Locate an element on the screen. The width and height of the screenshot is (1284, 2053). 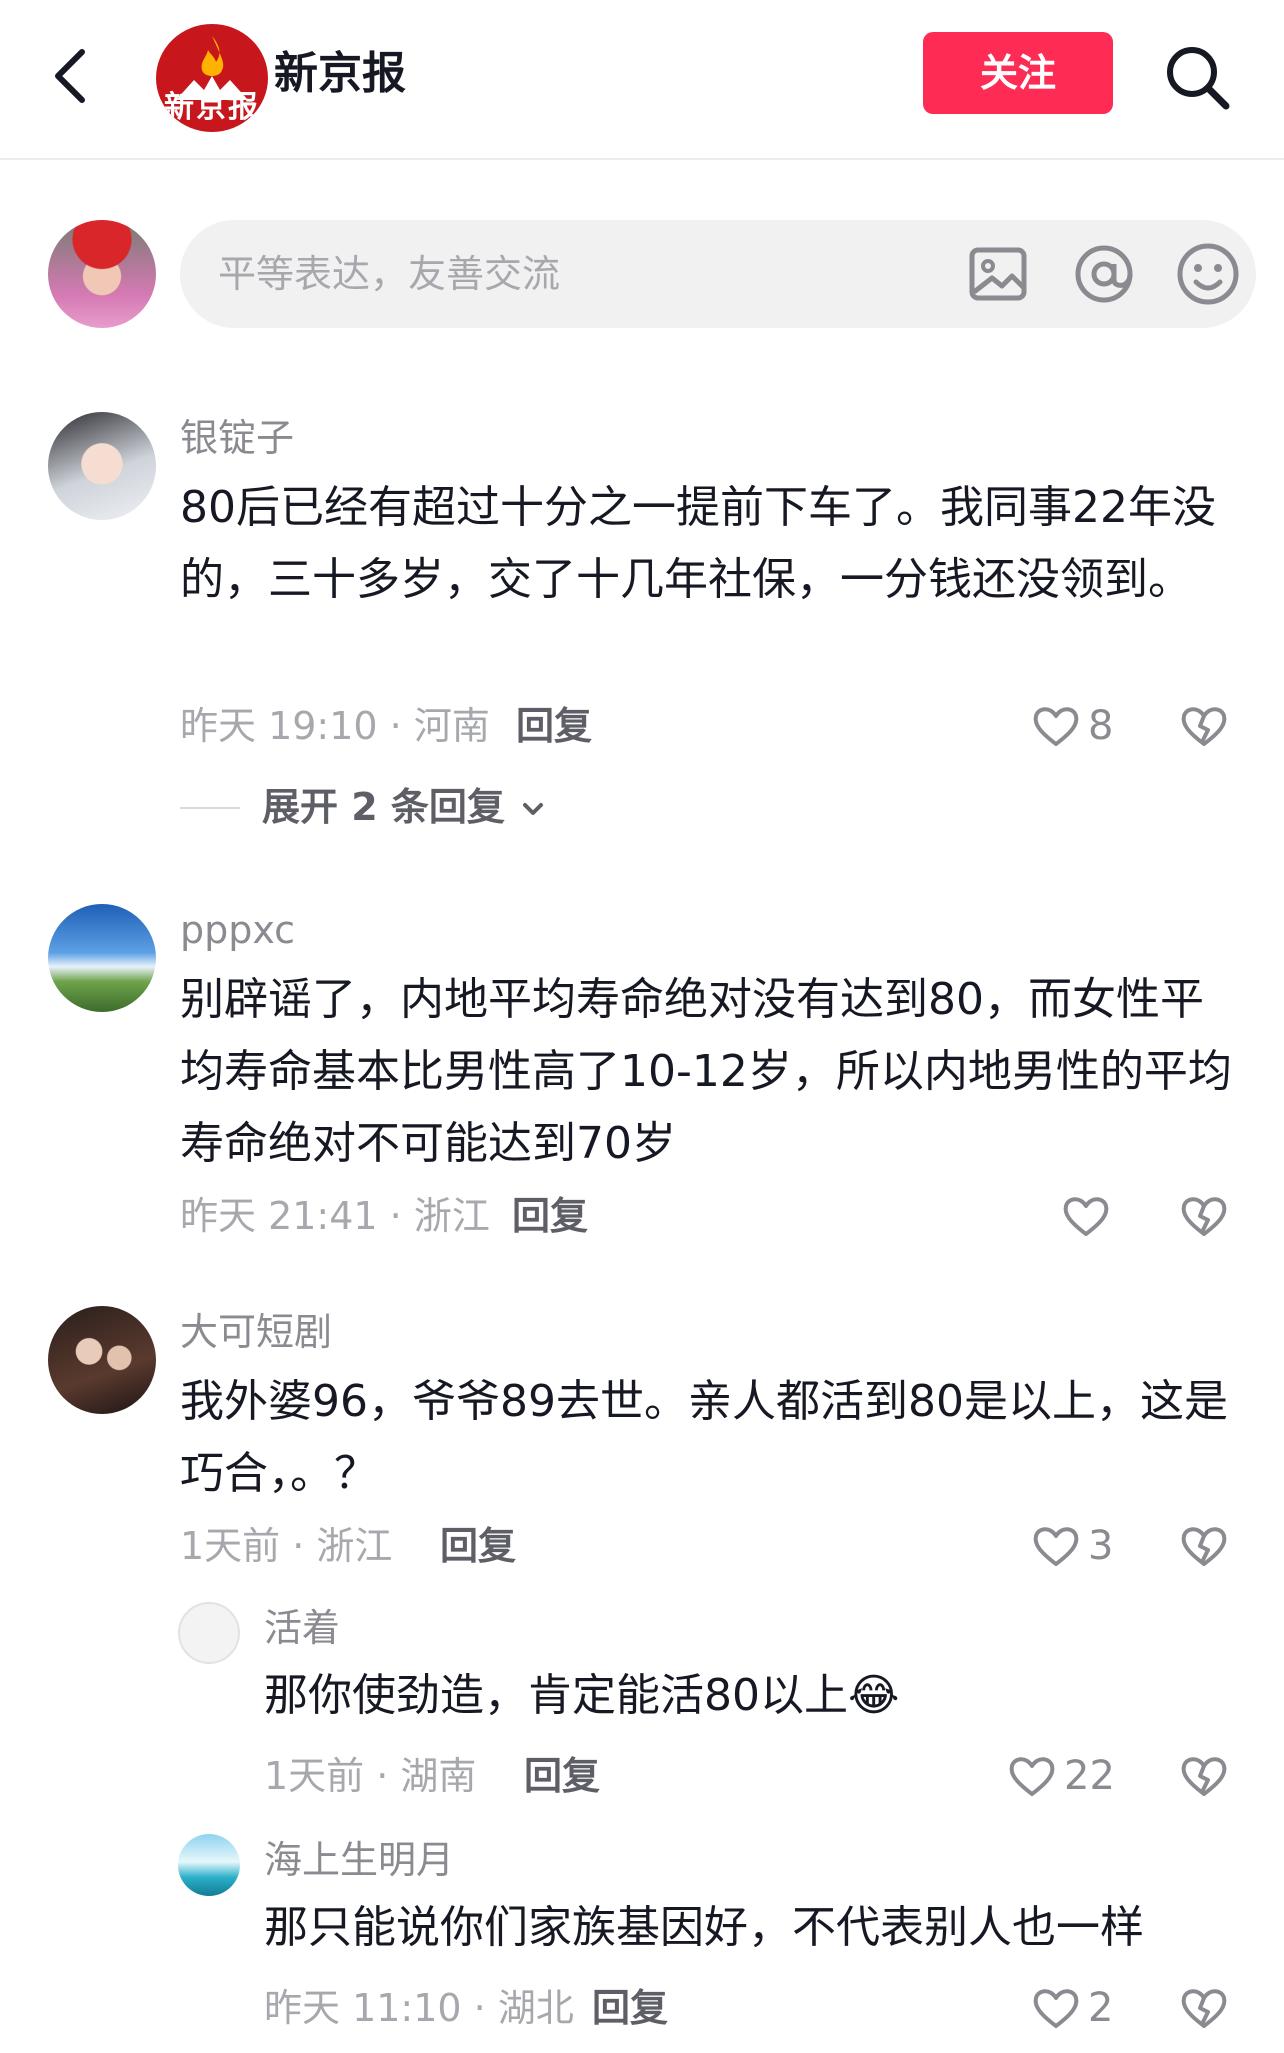
comment-text: 我外婆96，爷爷89去世。亲人都活到80是以上，这是巧合，。？ is located at coordinates (704, 1437).